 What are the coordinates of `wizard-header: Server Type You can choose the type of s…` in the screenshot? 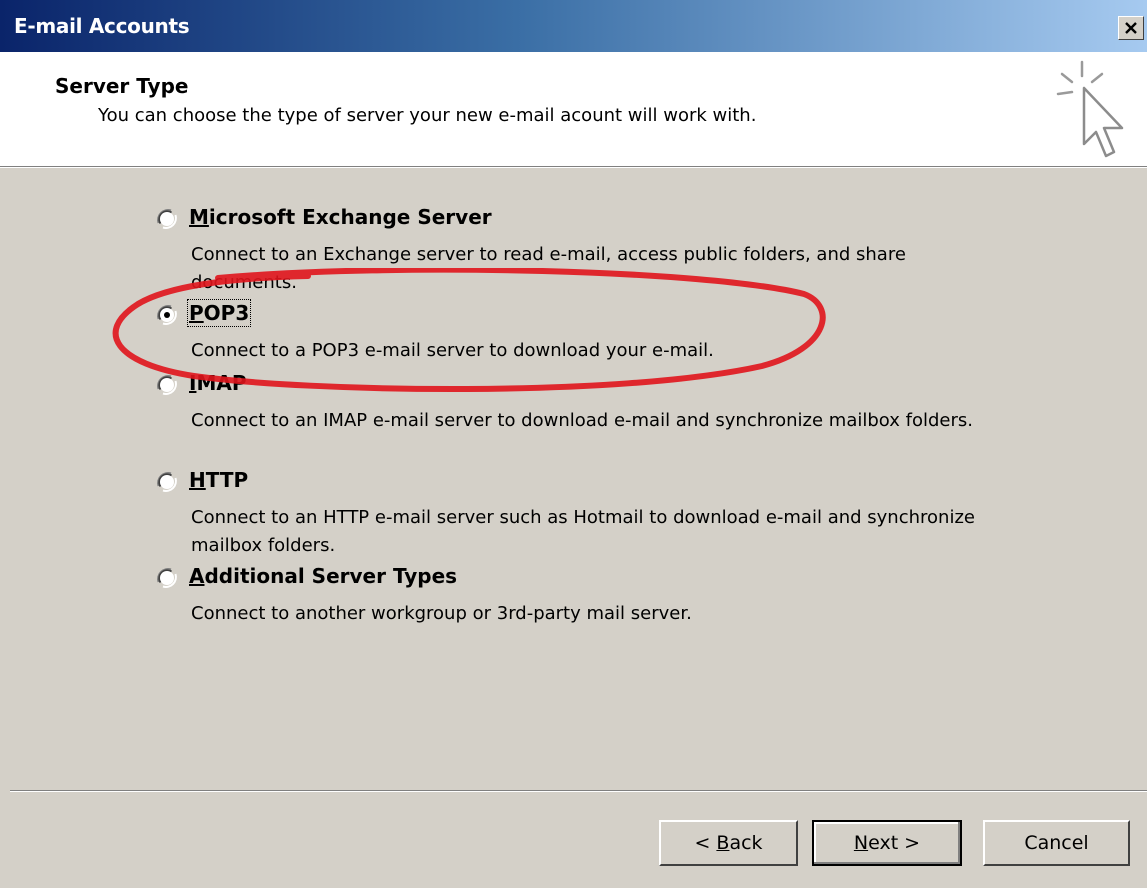 It's located at (573, 109).